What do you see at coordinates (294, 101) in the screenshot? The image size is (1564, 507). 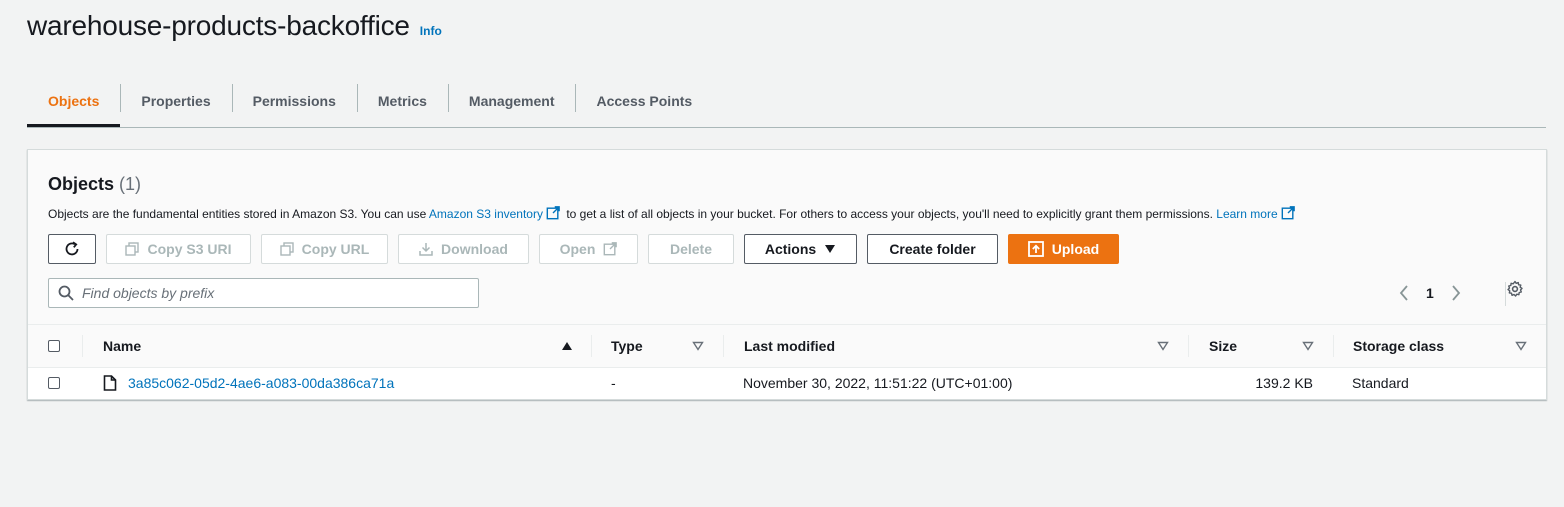 I see `tab-permissions: Permissions` at bounding box center [294, 101].